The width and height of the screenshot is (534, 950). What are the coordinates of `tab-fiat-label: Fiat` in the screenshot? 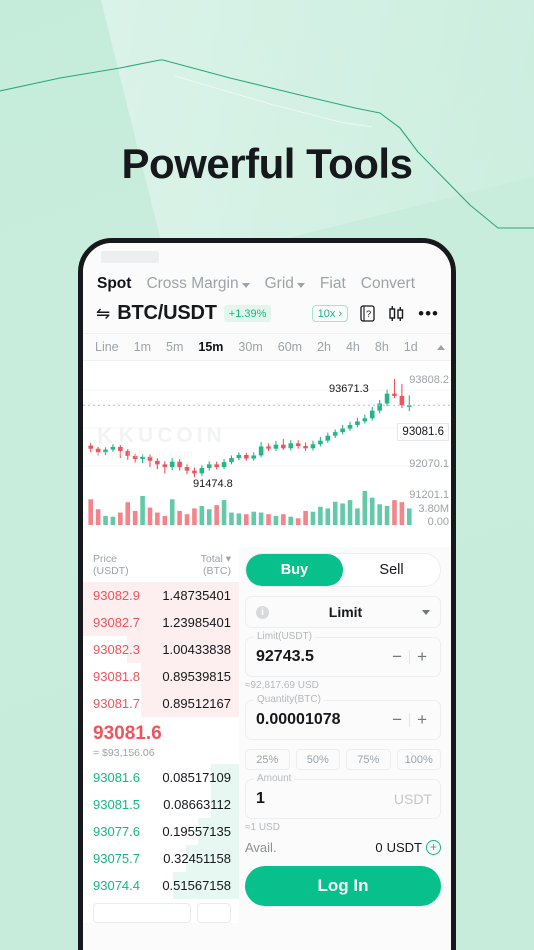 It's located at (332, 283).